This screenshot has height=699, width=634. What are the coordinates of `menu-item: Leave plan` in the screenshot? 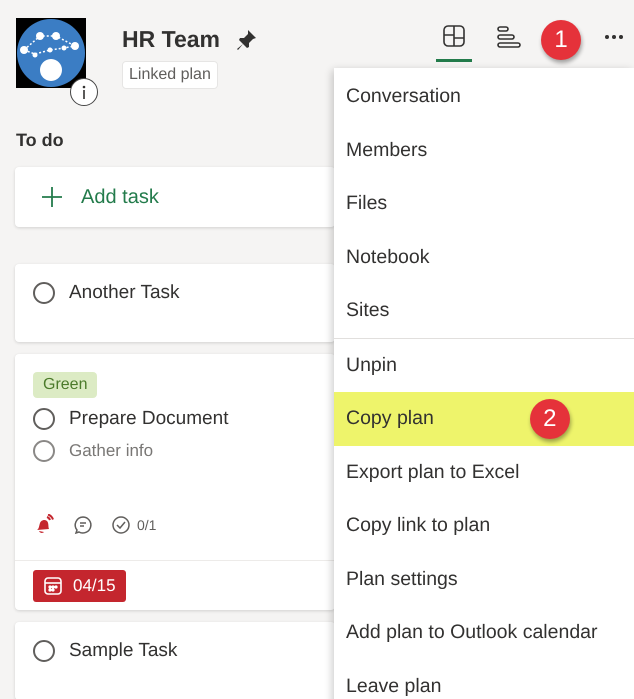 It's located at (484, 679).